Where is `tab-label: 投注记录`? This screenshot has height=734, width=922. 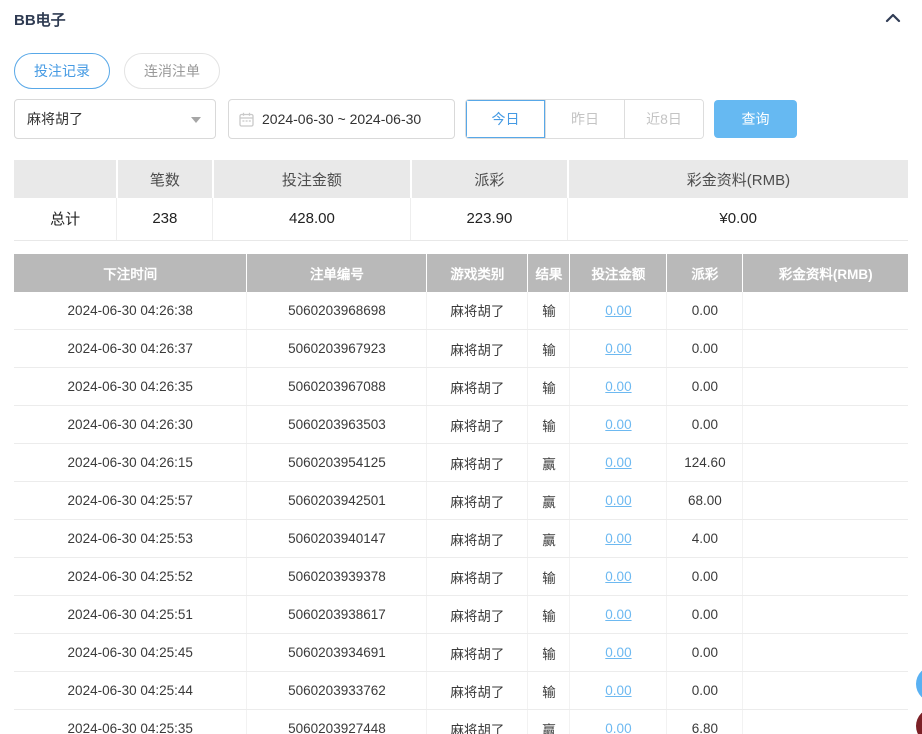
tab-label: 投注记录 is located at coordinates (62, 71).